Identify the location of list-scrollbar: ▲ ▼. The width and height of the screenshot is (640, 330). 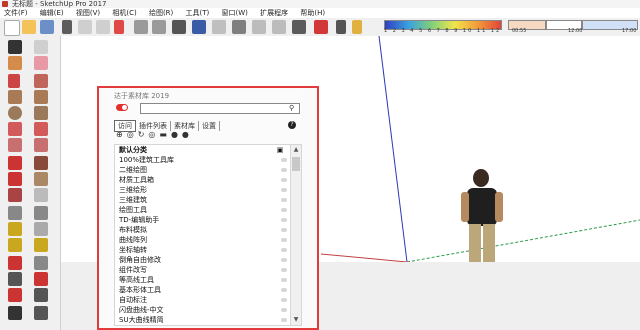
(296, 235).